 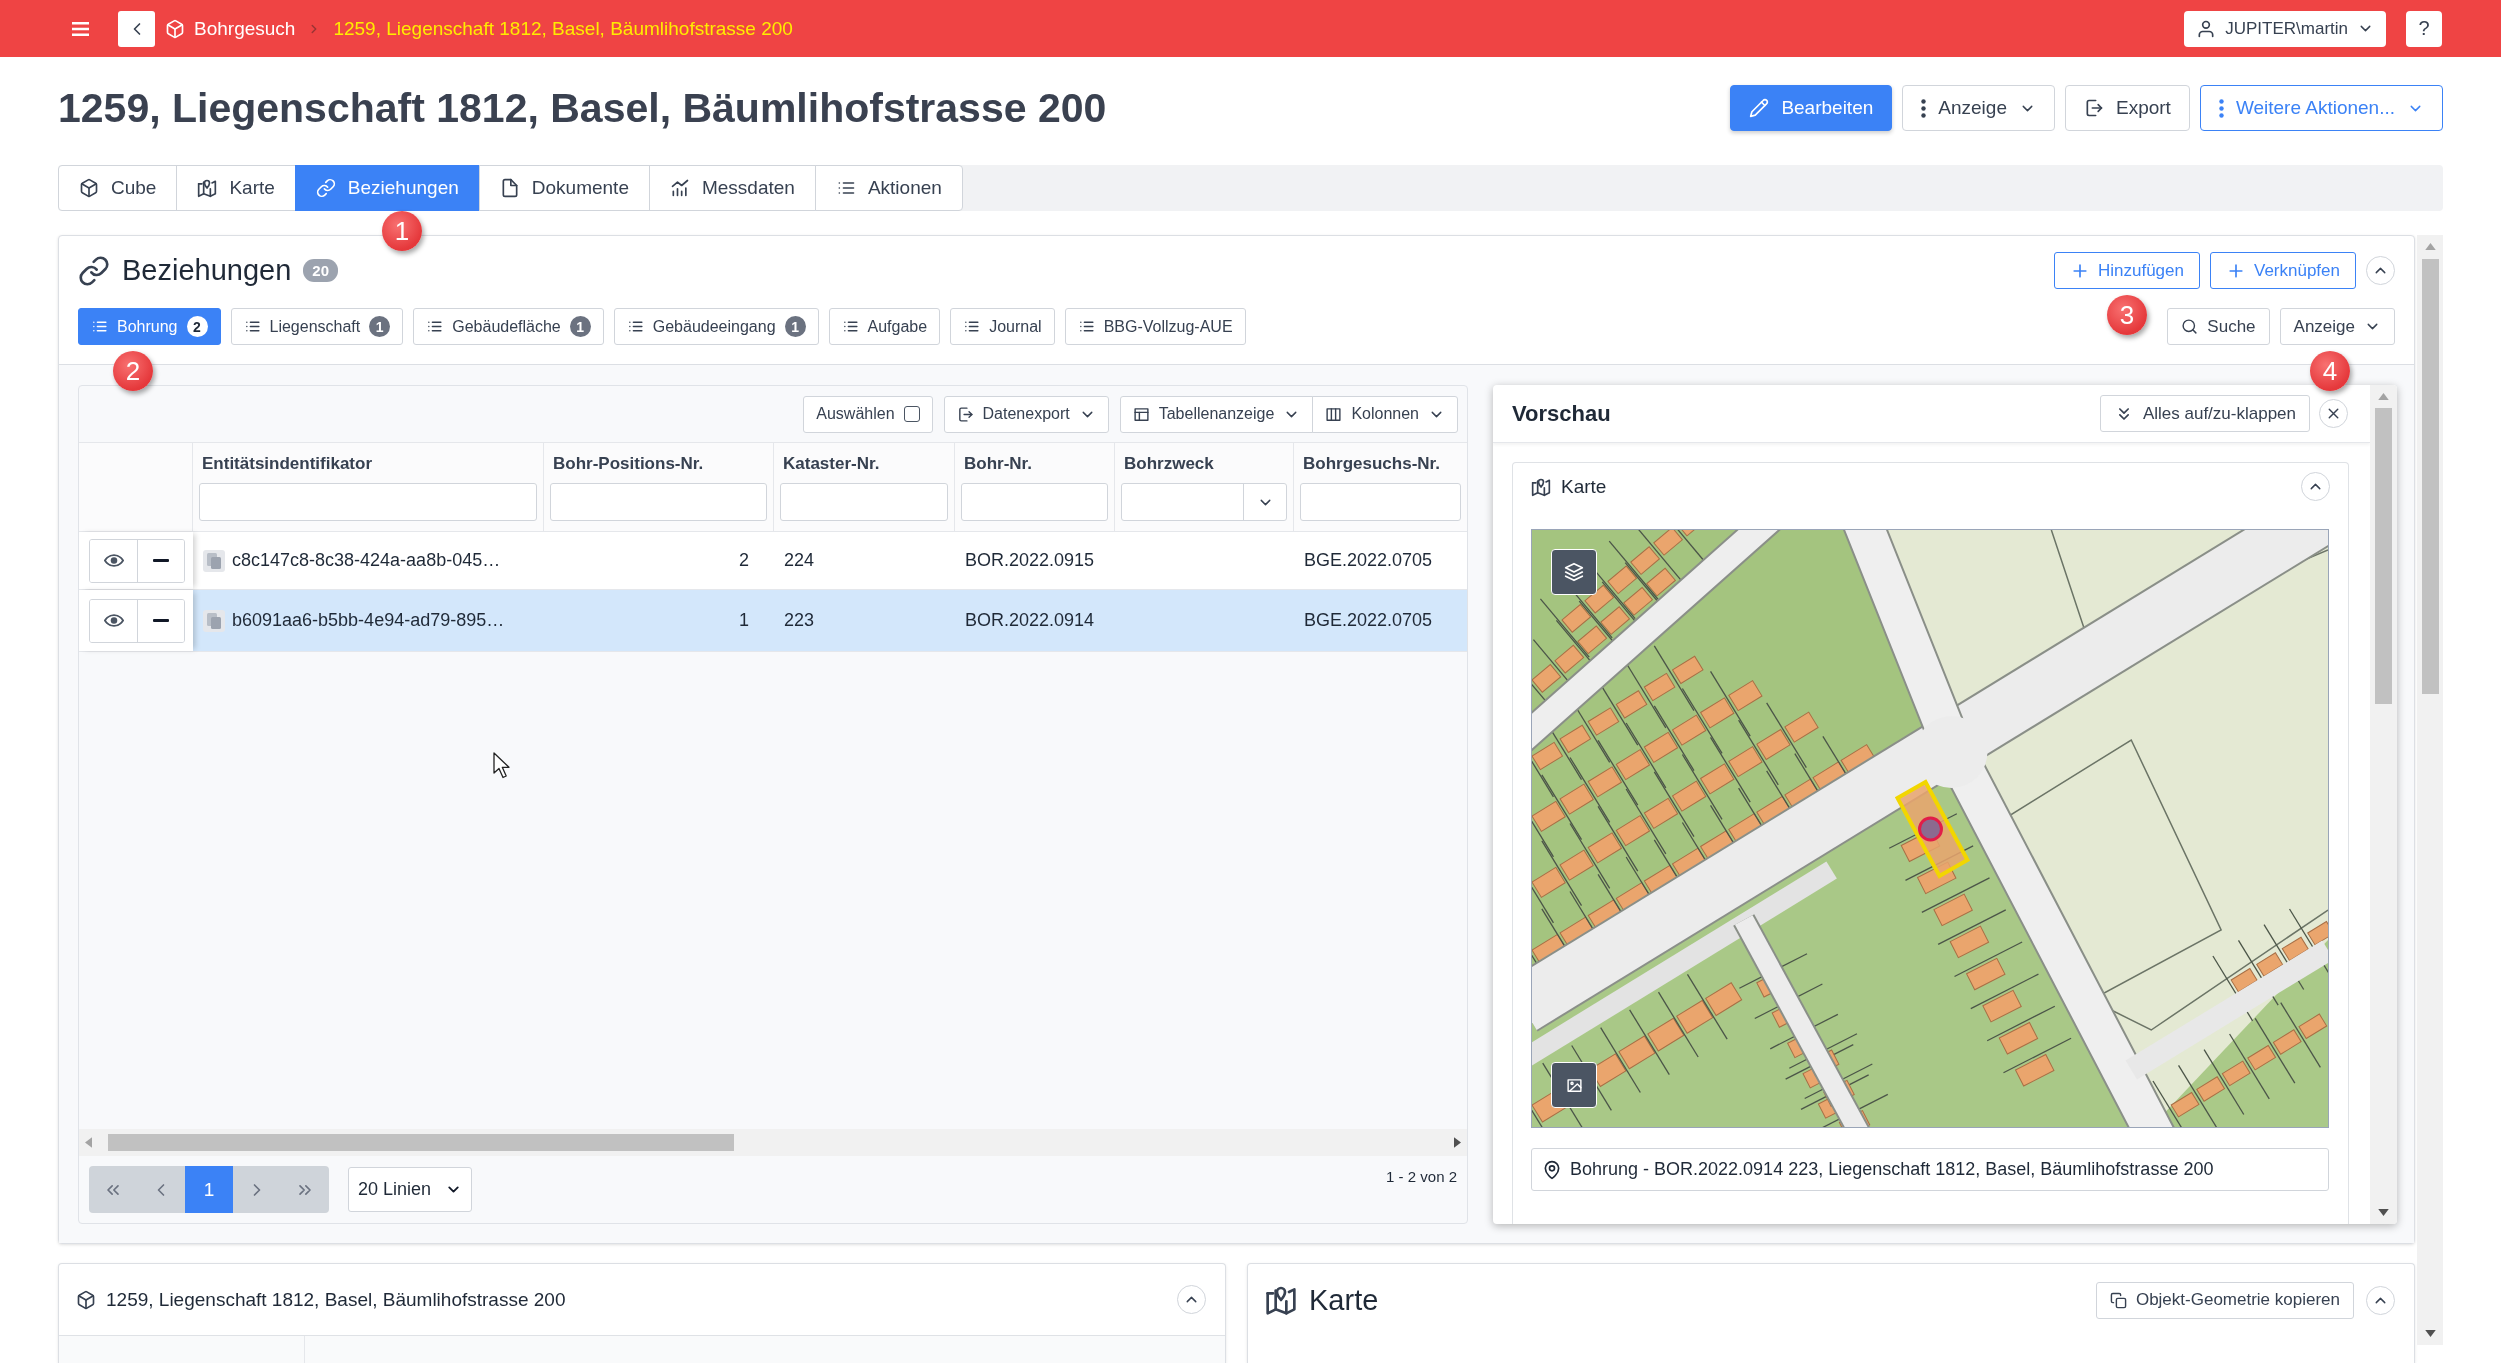 I want to click on data-export-button: Datenexport, so click(x=1026, y=414).